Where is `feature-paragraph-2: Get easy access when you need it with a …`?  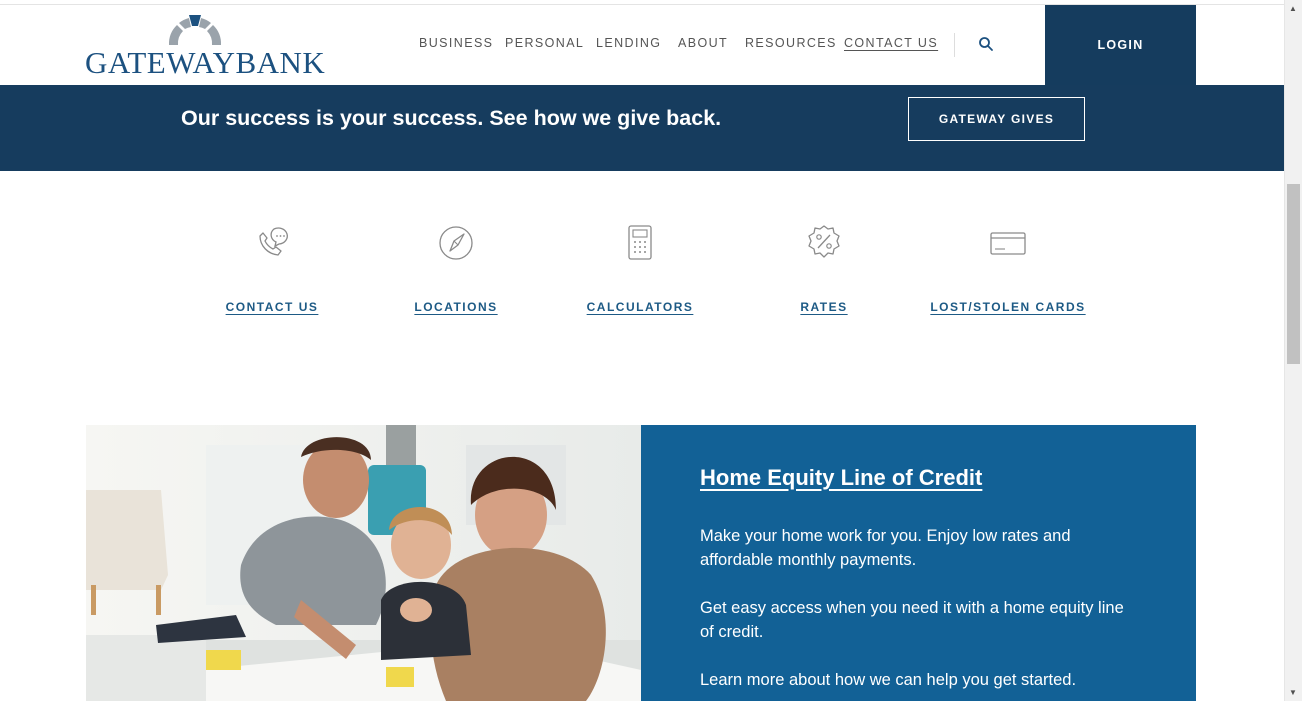 feature-paragraph-2: Get easy access when you need it with a … is located at coordinates (912, 620).